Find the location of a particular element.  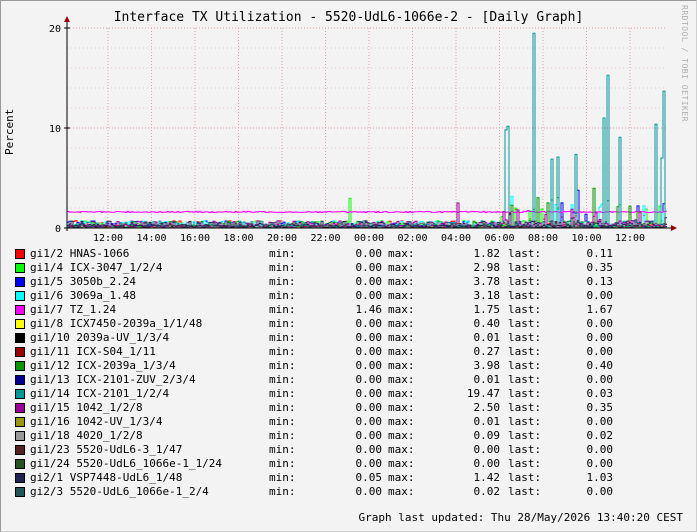

legend-max-value: 0.09 is located at coordinates (487, 435).